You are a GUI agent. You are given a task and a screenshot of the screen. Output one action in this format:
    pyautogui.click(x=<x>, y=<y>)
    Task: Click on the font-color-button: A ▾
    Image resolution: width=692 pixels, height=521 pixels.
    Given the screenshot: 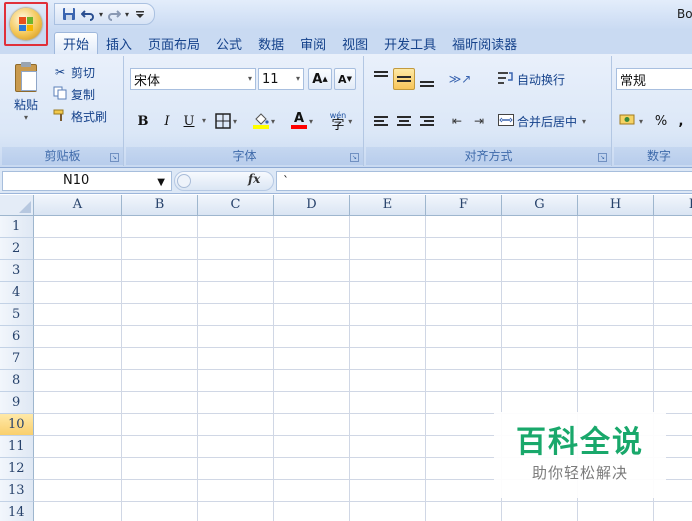 What is the action you would take?
    pyautogui.click(x=302, y=121)
    